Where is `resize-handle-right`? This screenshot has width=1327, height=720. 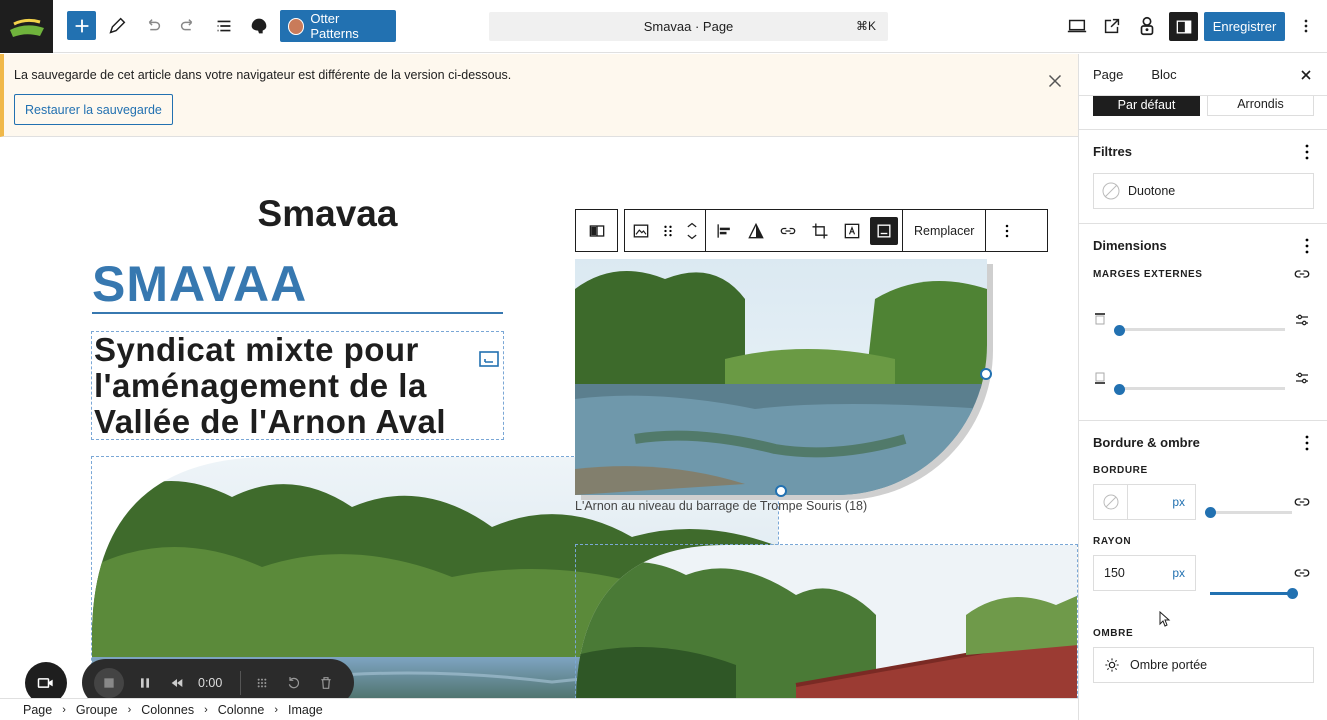
resize-handle-right is located at coordinates (986, 374).